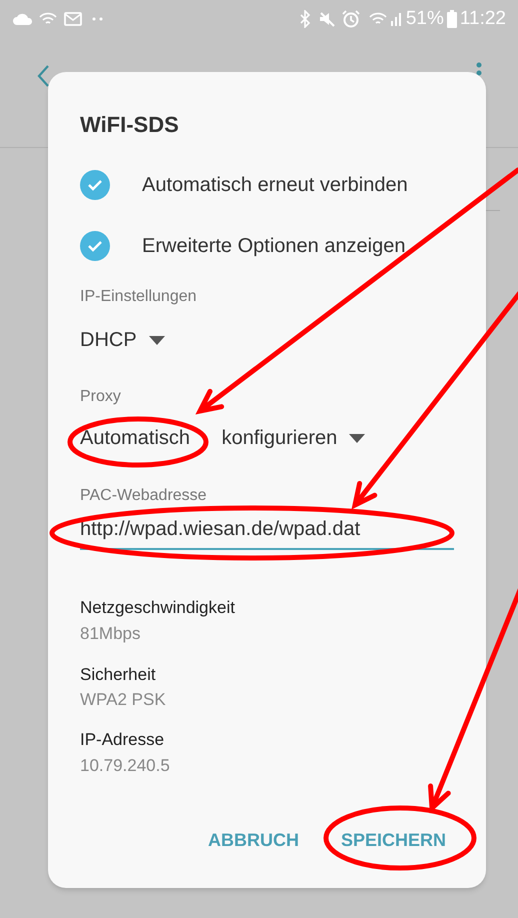 The width and height of the screenshot is (518, 918). What do you see at coordinates (351, 19) in the screenshot?
I see `alarm-icon` at bounding box center [351, 19].